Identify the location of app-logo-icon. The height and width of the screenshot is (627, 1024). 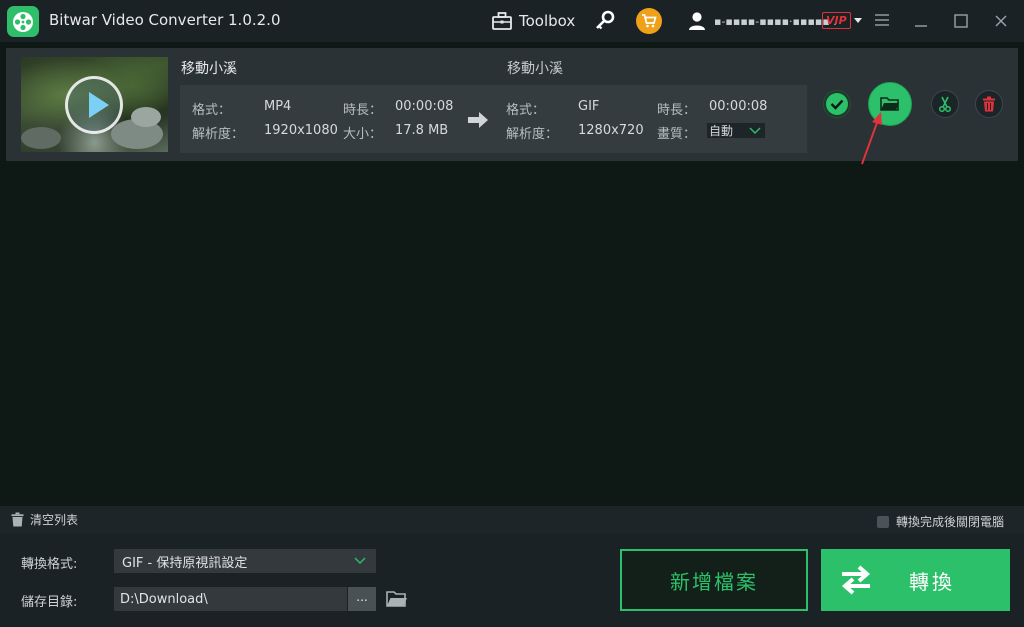
(23, 21).